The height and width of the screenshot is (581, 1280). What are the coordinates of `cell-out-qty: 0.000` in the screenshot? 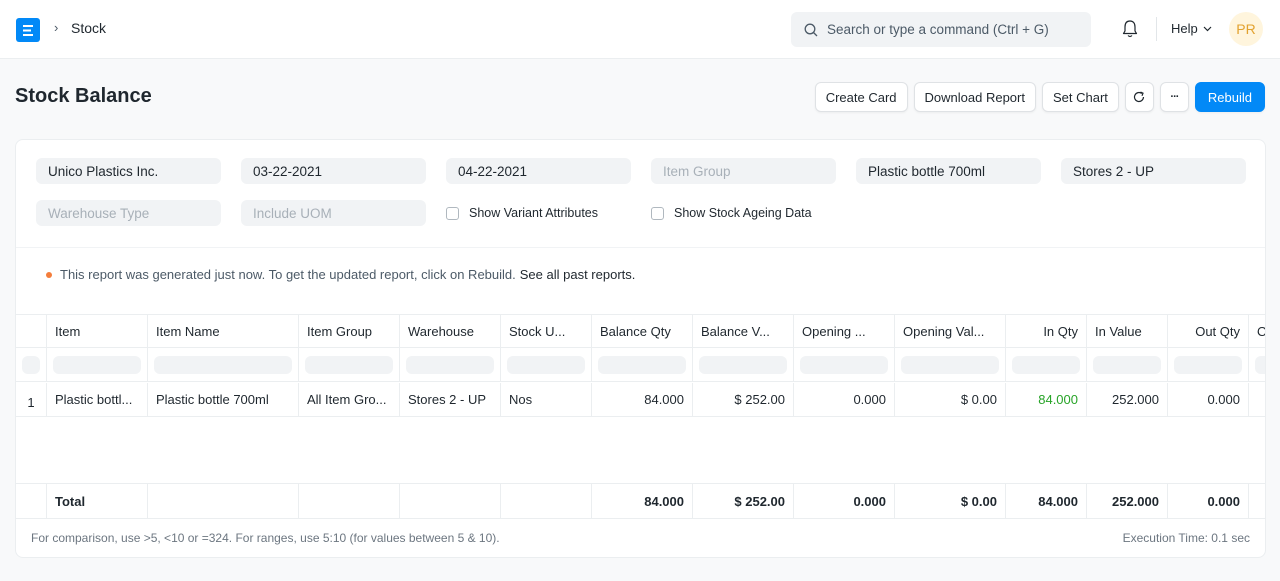 It's located at (1208, 399).